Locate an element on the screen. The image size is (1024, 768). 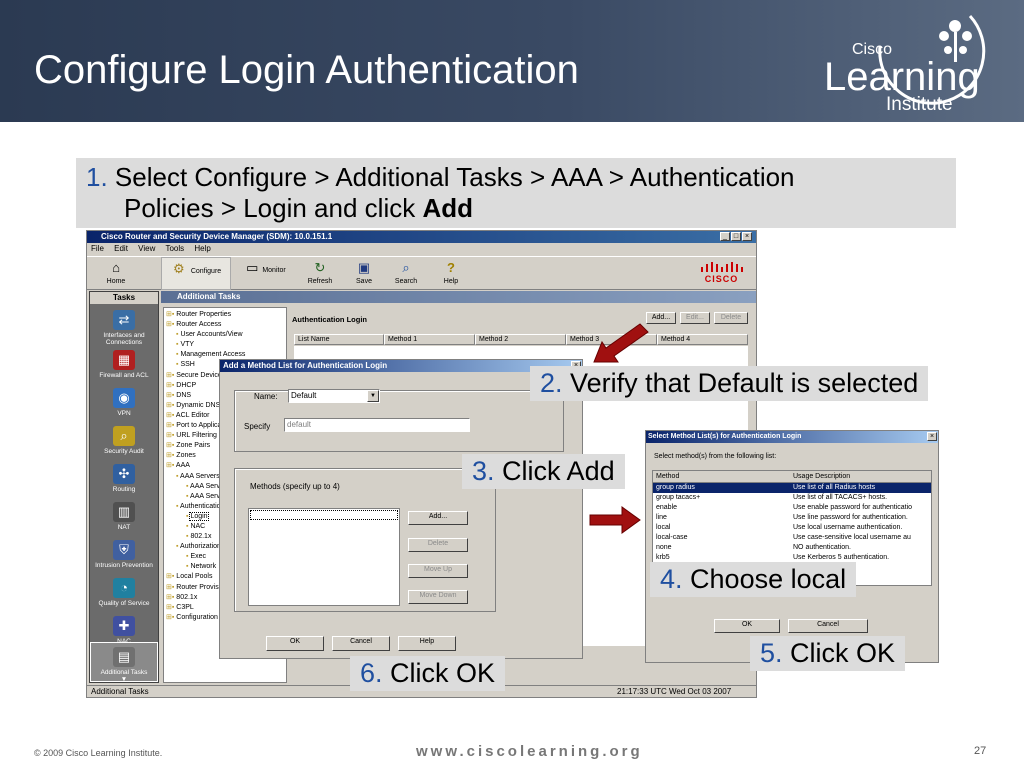
cisco-bars-icon is located at coordinates (721, 267).